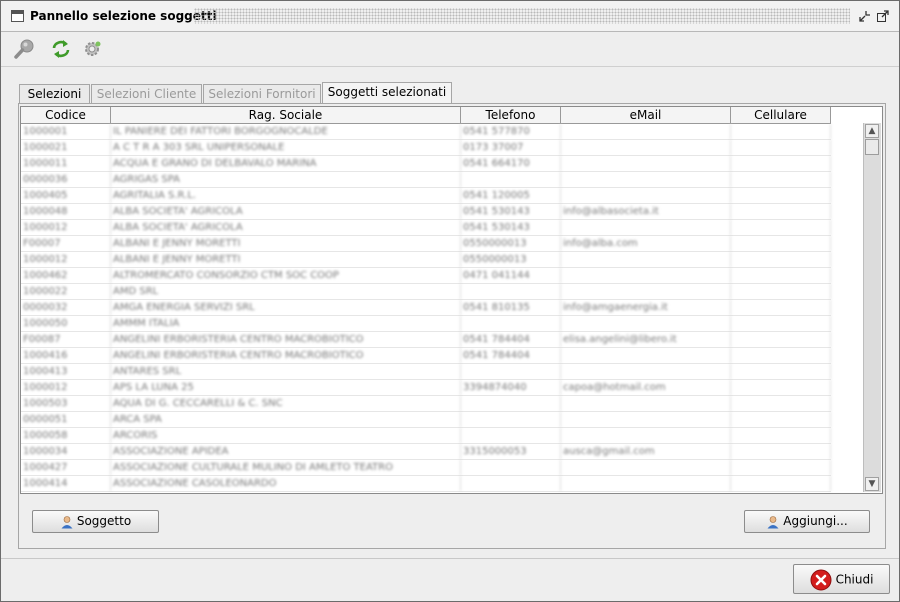 The image size is (900, 602). Describe the element at coordinates (66, 403) in the screenshot. I see `cell-codice: 1000503` at that location.